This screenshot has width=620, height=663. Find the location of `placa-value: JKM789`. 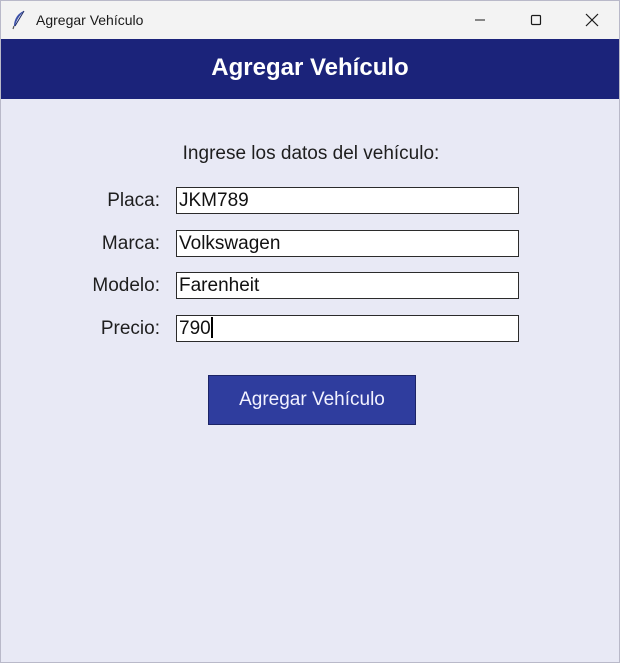

placa-value: JKM789 is located at coordinates (214, 200).